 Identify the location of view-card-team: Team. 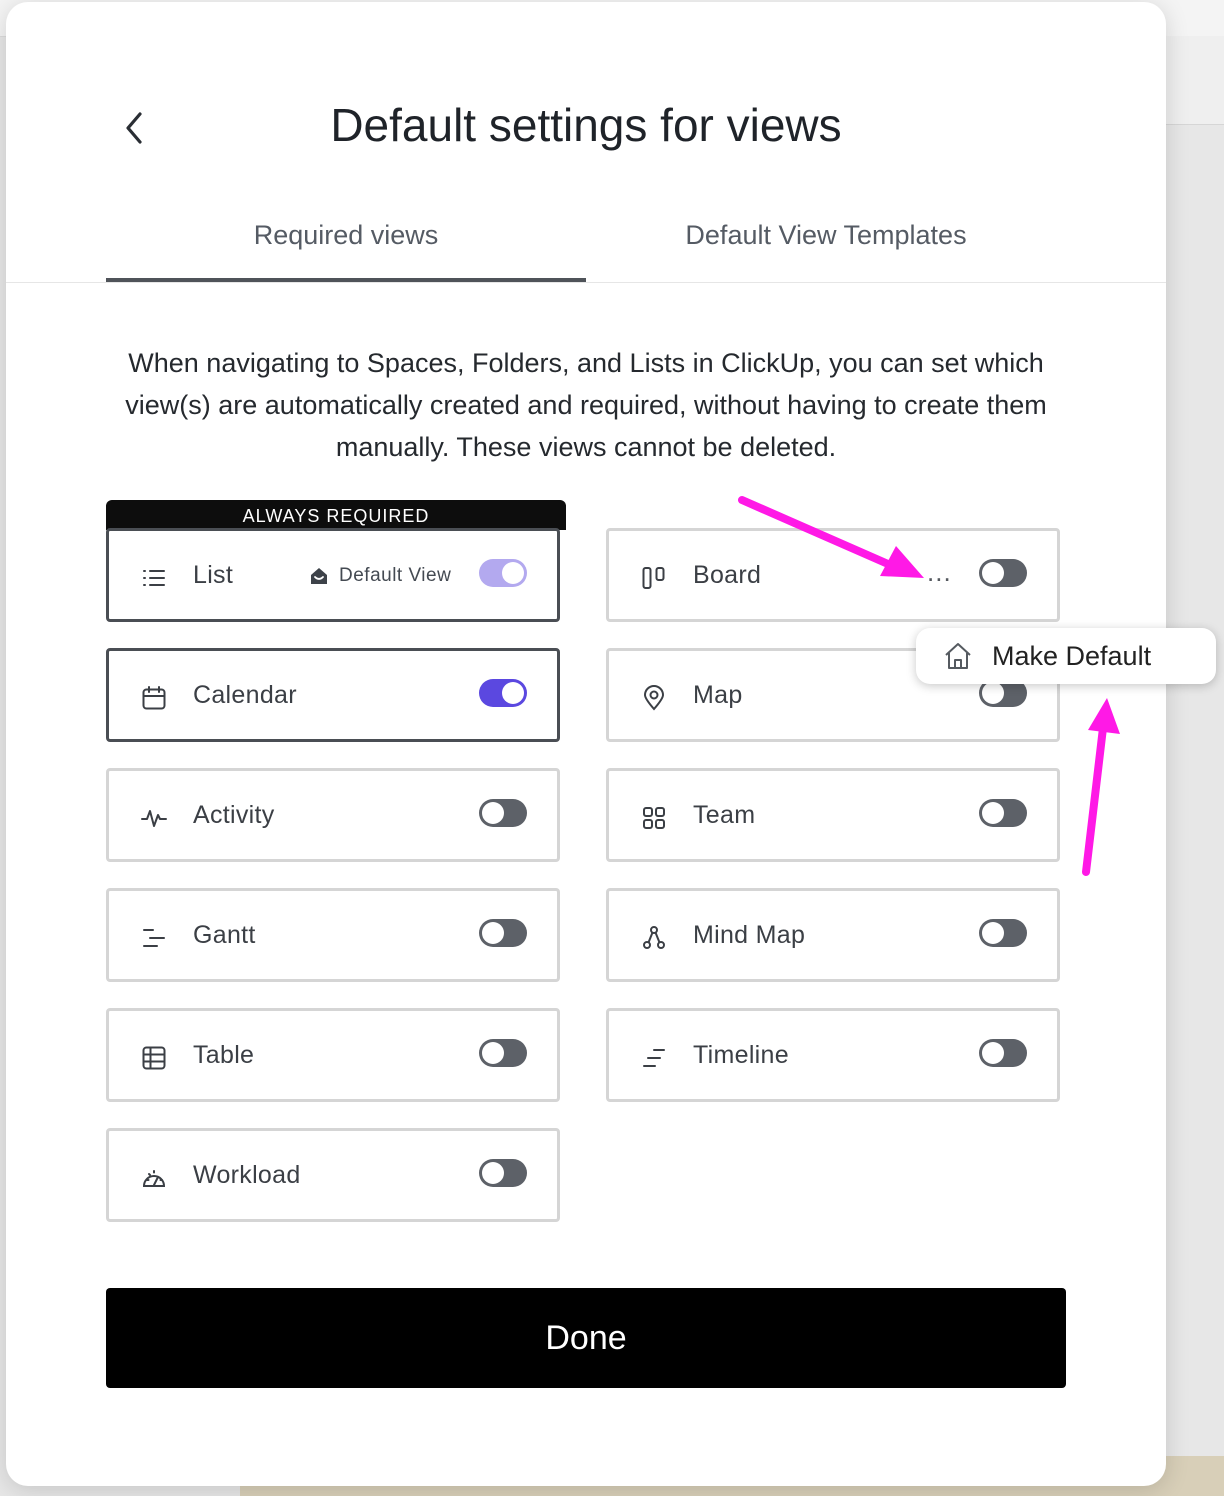
(833, 815).